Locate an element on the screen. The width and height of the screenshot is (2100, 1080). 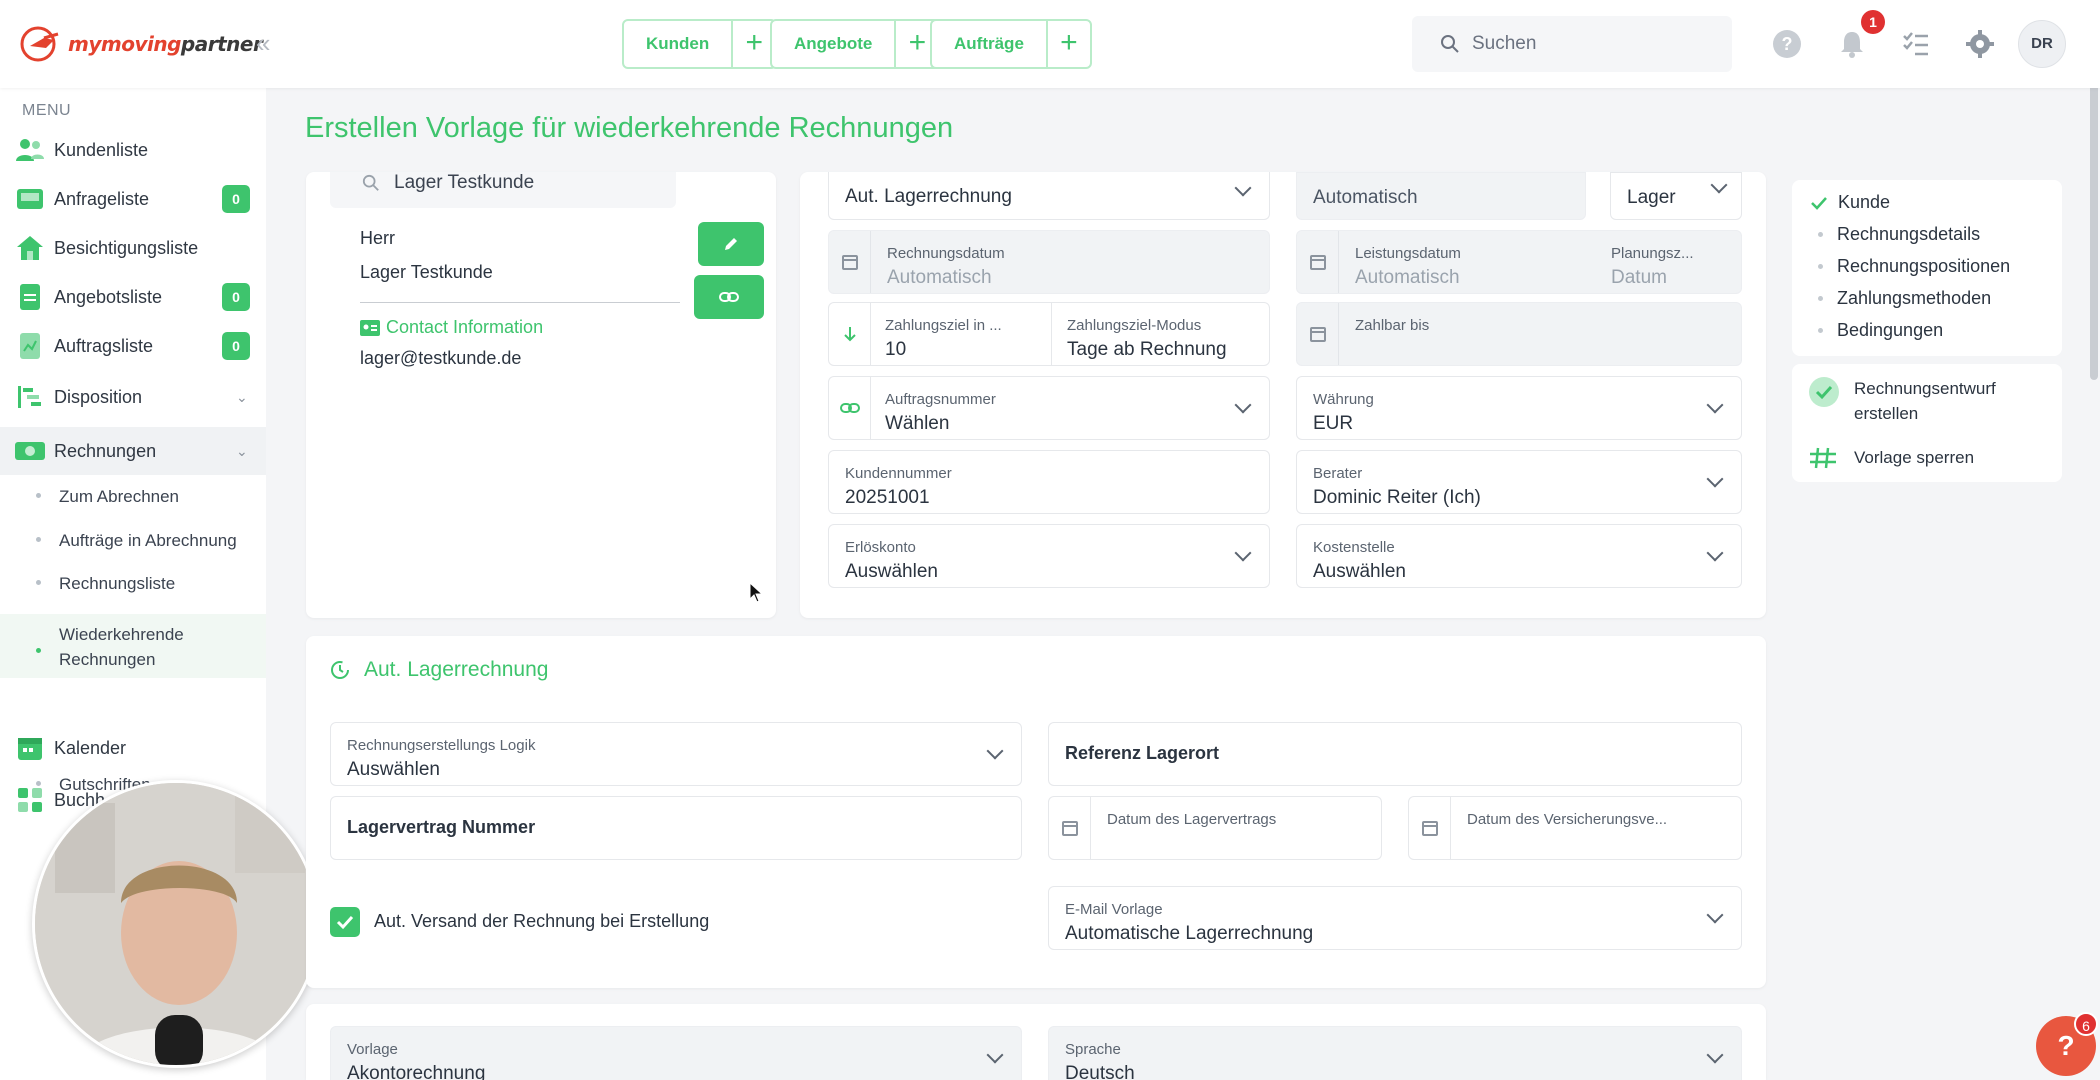
field-label: Rechnungserstellungs Logik is located at coordinates (441, 745).